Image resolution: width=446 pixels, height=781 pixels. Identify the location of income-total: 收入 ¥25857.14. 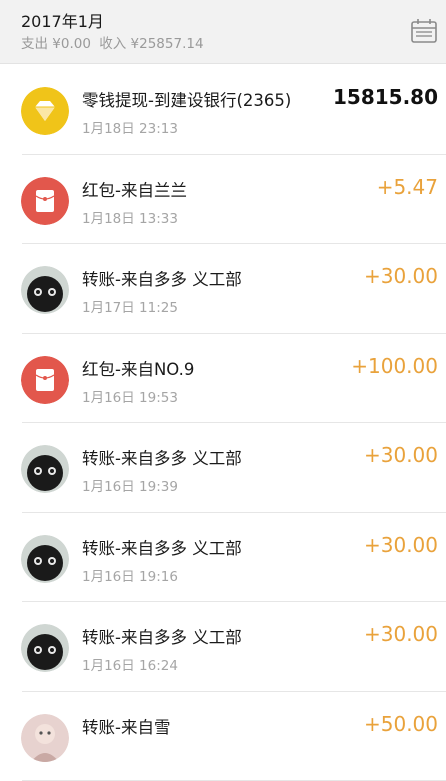
(151, 44).